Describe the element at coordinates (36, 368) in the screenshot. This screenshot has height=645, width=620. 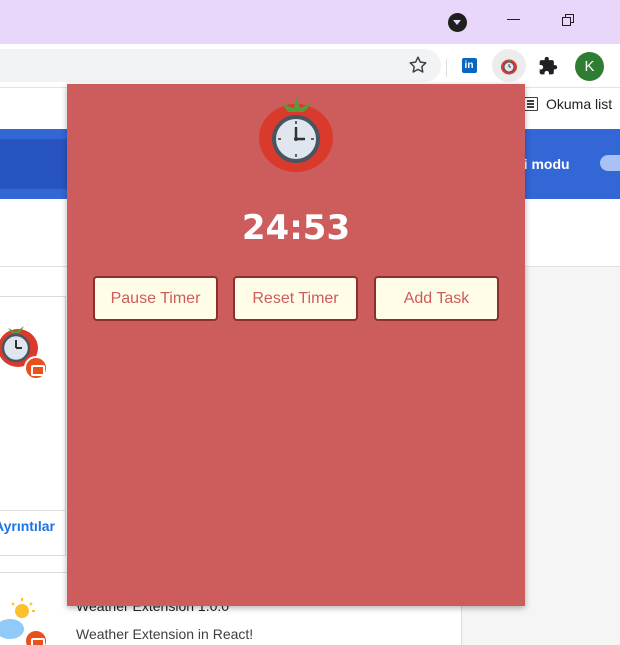
I see `extension-badge-icon` at that location.